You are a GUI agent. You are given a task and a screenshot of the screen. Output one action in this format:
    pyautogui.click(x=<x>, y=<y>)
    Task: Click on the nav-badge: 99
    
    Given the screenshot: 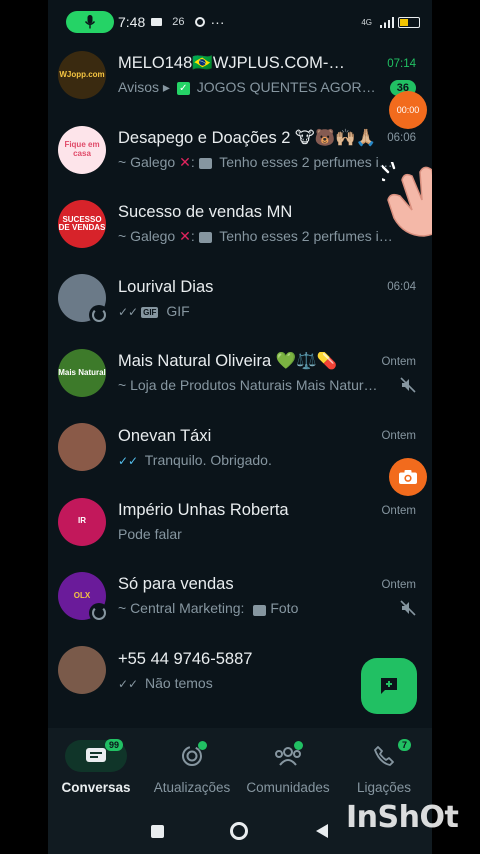 What is the action you would take?
    pyautogui.click(x=113, y=745)
    